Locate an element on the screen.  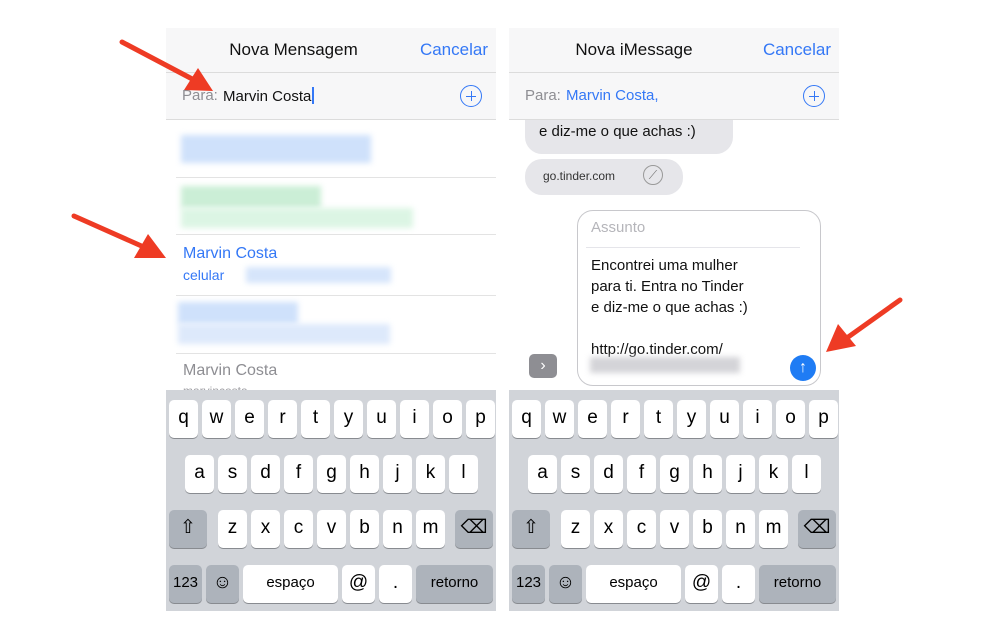
subject-input: Assunto is located at coordinates (618, 227).